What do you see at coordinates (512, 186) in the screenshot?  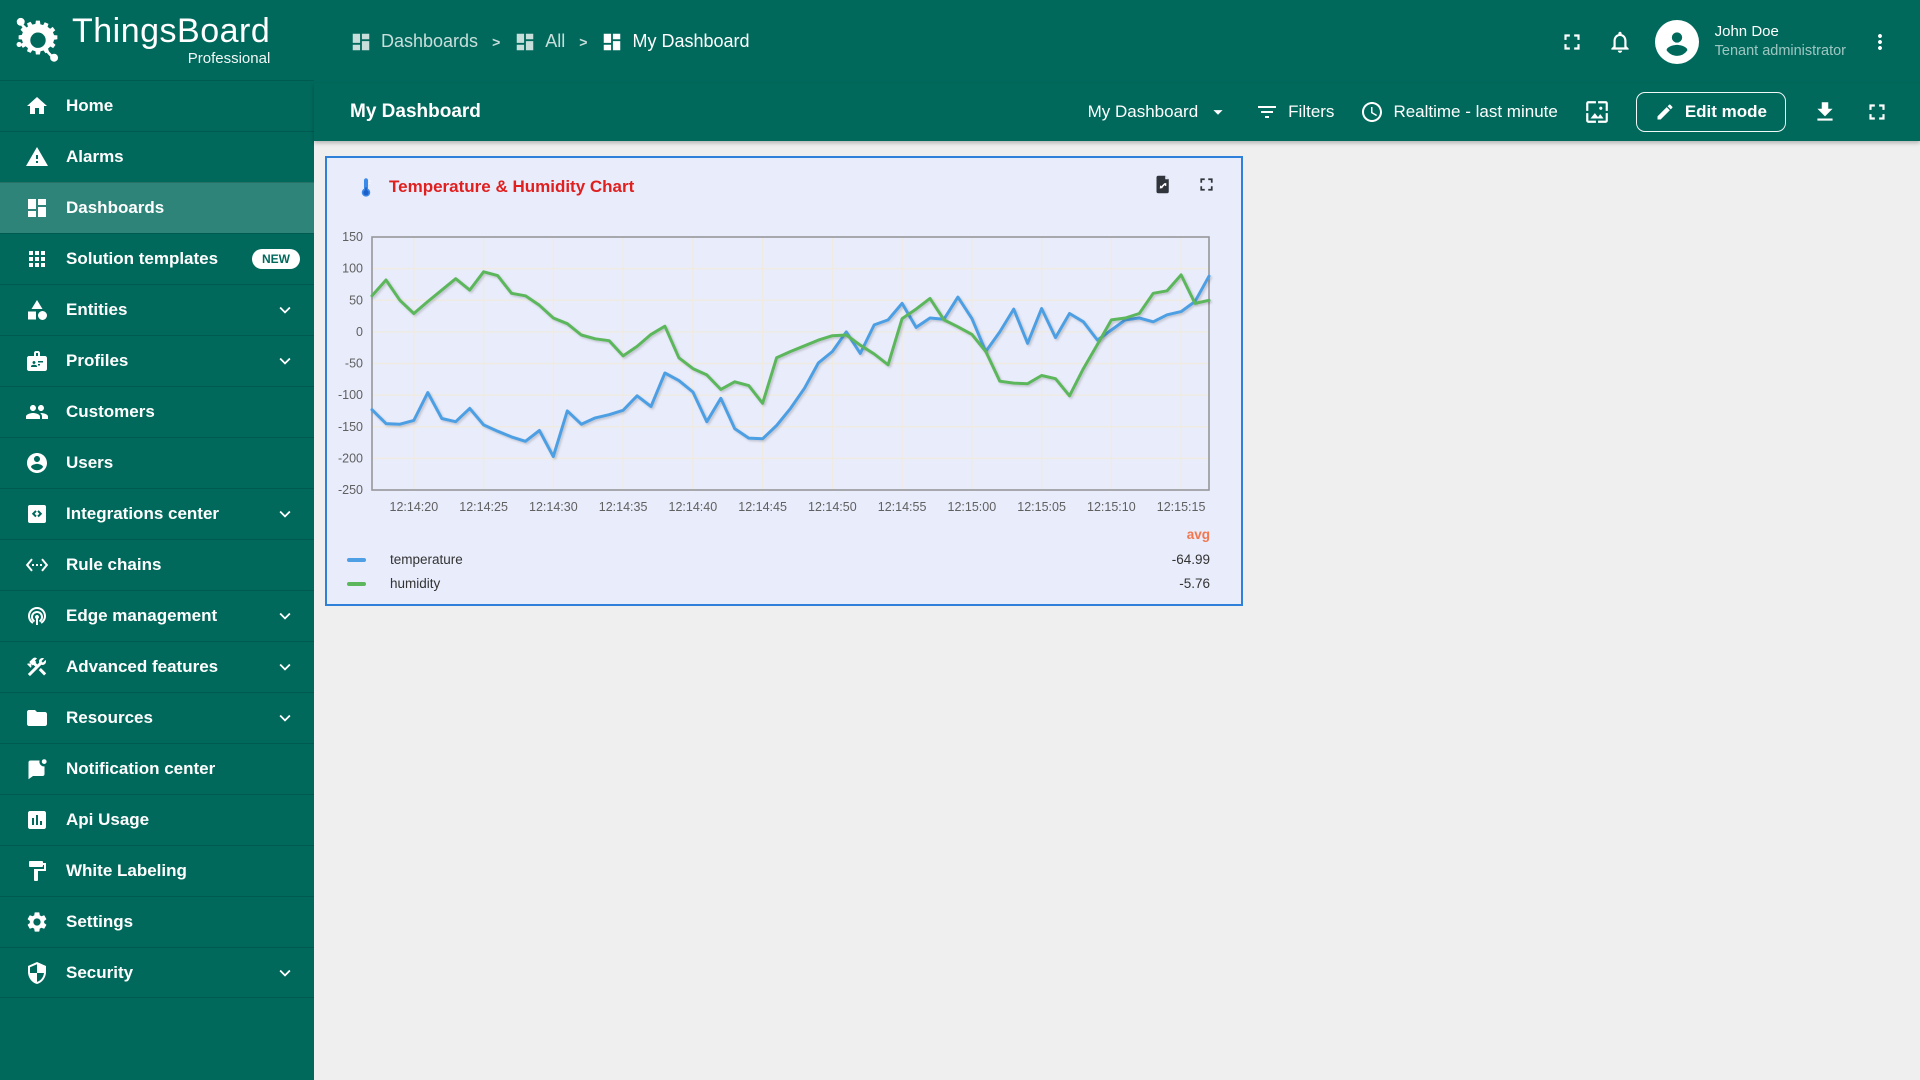 I see `widget-title: Temperature & Humidity Chart` at bounding box center [512, 186].